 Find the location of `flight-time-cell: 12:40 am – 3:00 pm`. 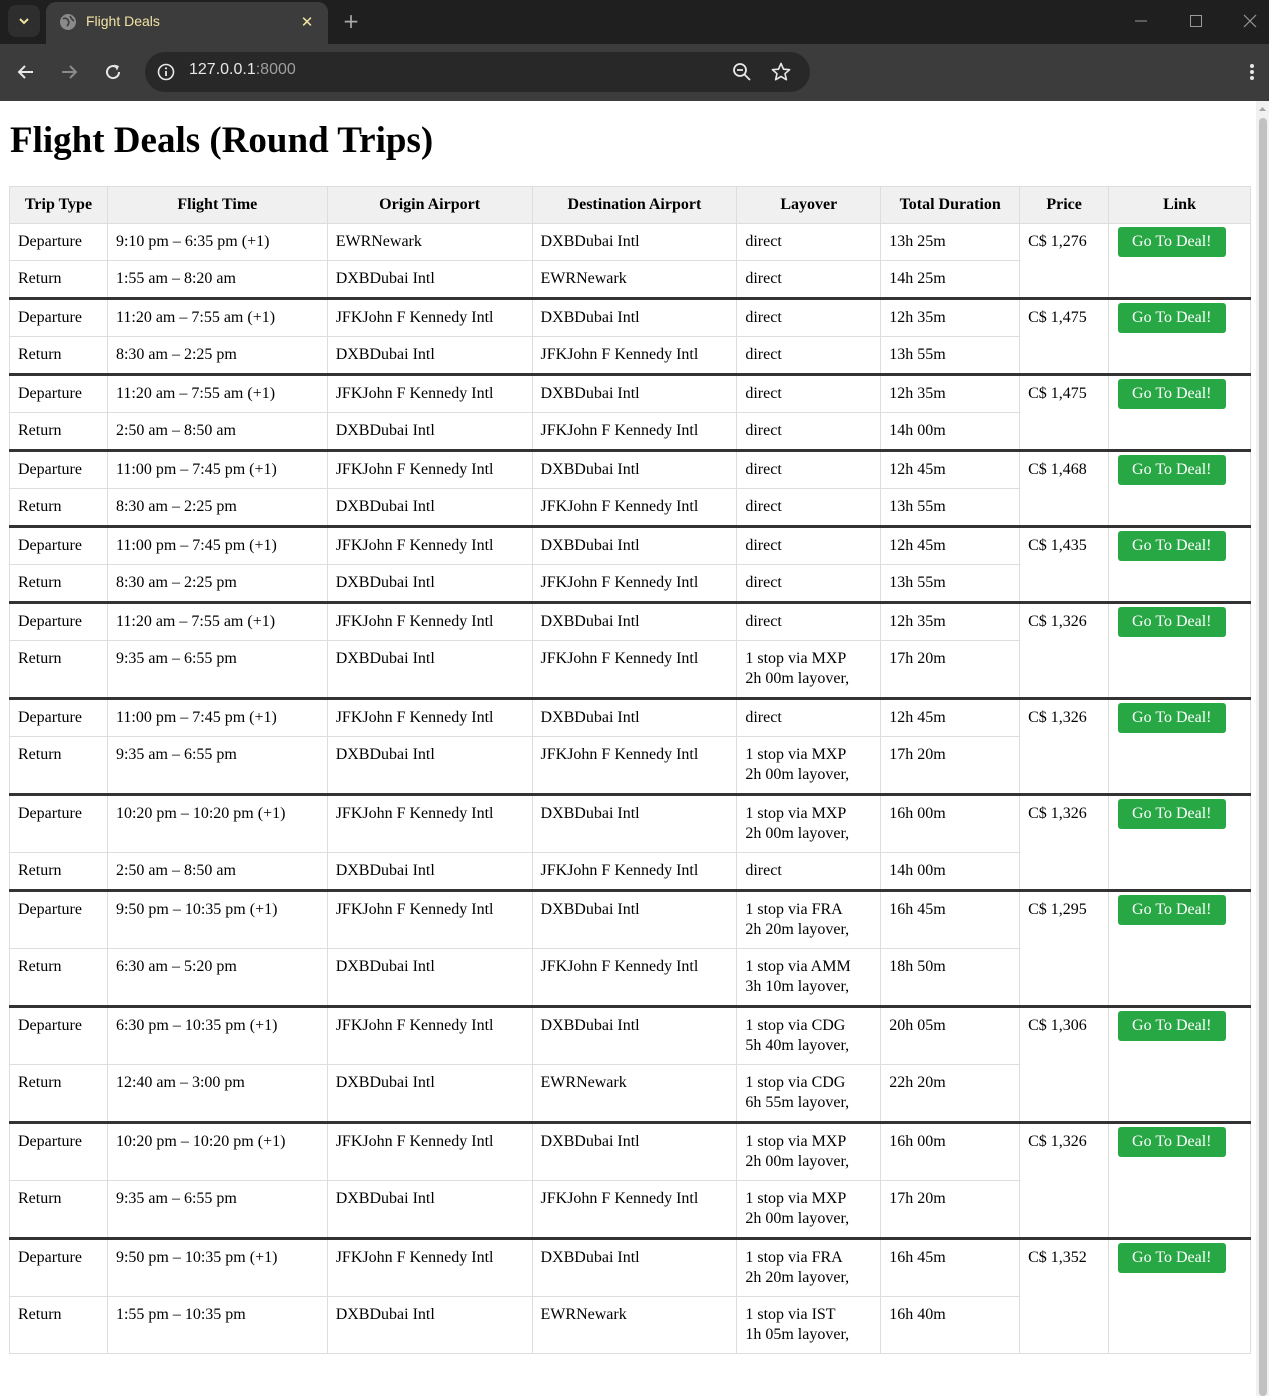

flight-time-cell: 12:40 am – 3:00 pm is located at coordinates (217, 1093).